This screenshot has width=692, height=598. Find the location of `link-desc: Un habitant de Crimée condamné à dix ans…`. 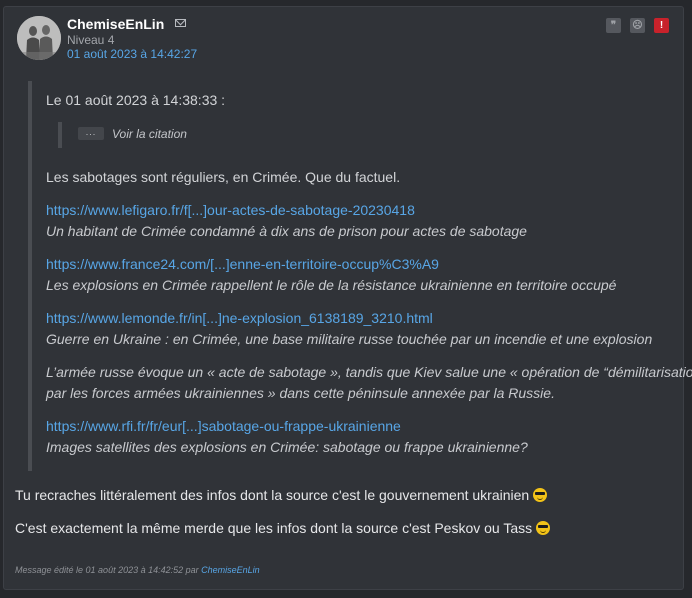

link-desc: Un habitant de Crimée condamné à dix ans… is located at coordinates (286, 231).